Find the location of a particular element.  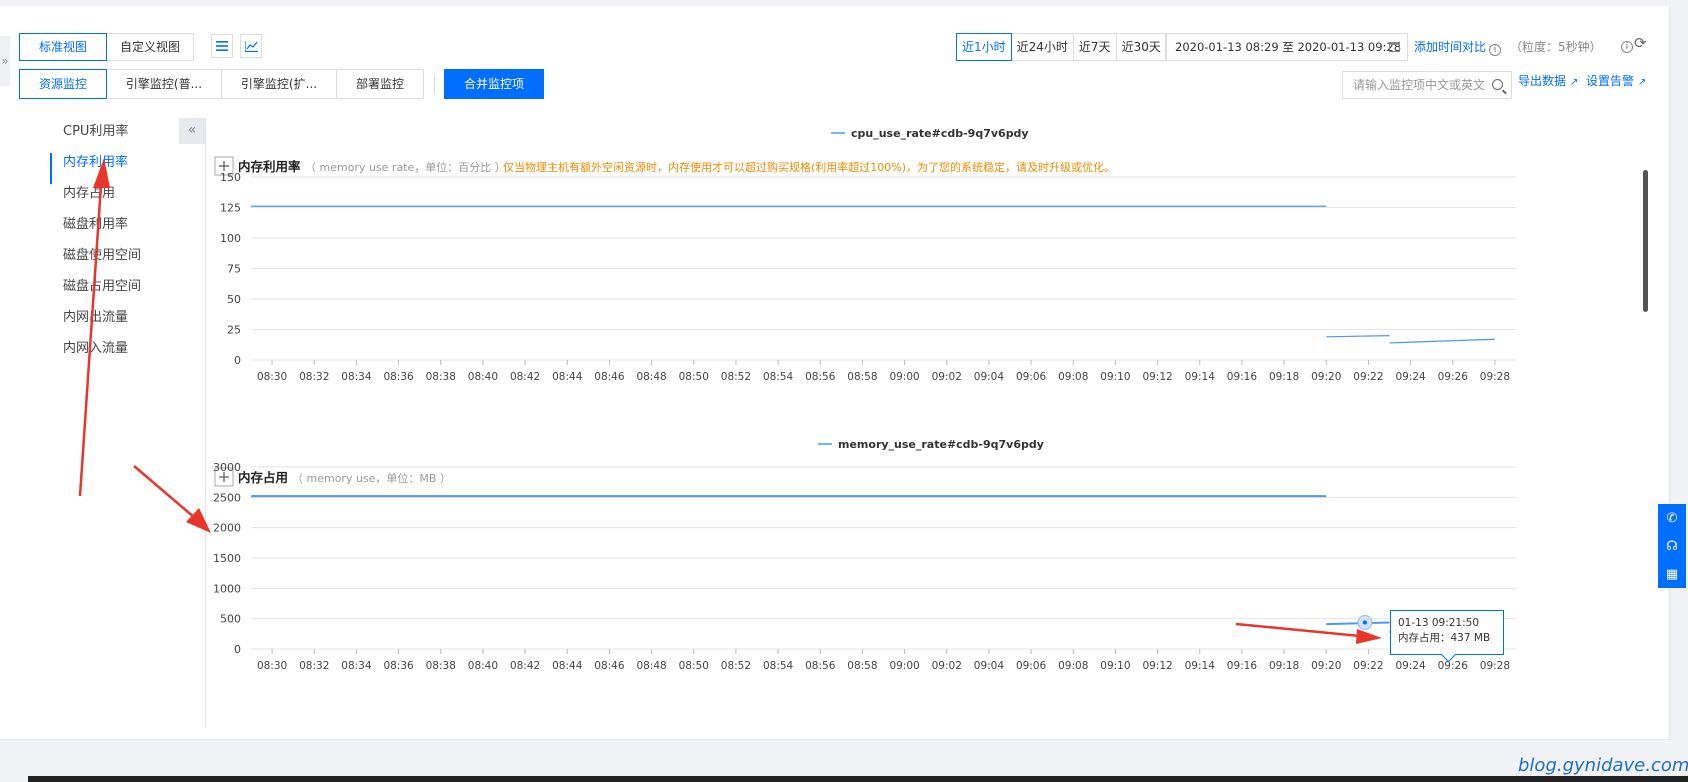

y-tick-label: 125 is located at coordinates (230, 208).